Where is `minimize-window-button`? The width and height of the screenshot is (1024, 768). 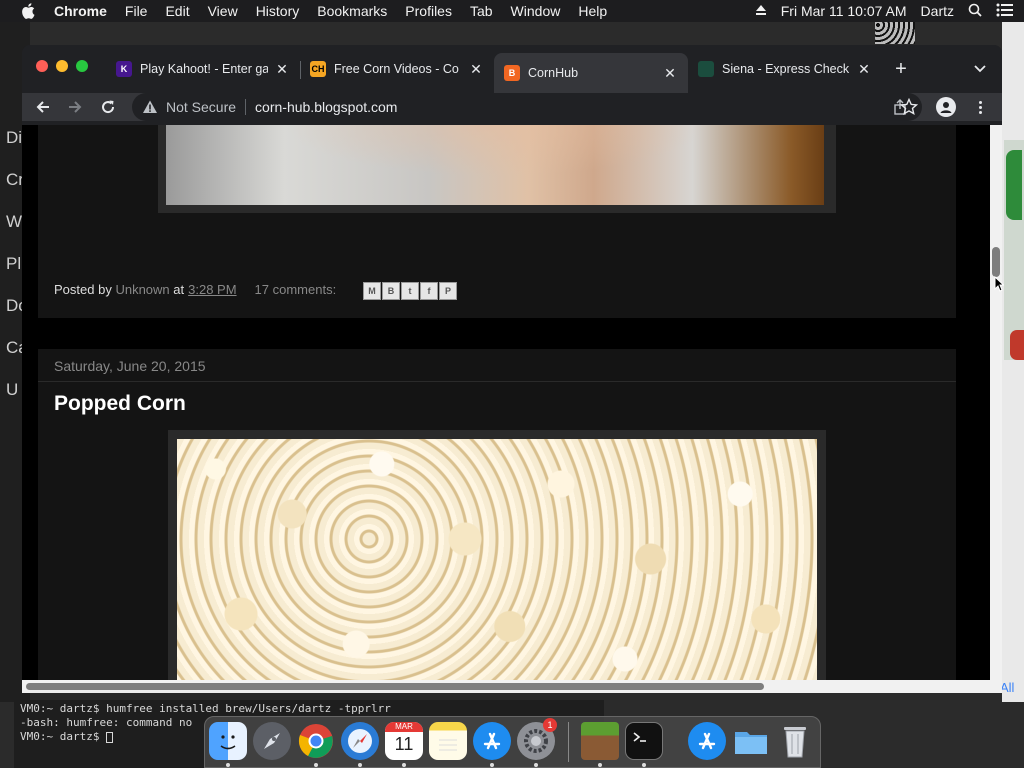 minimize-window-button is located at coordinates (62, 66).